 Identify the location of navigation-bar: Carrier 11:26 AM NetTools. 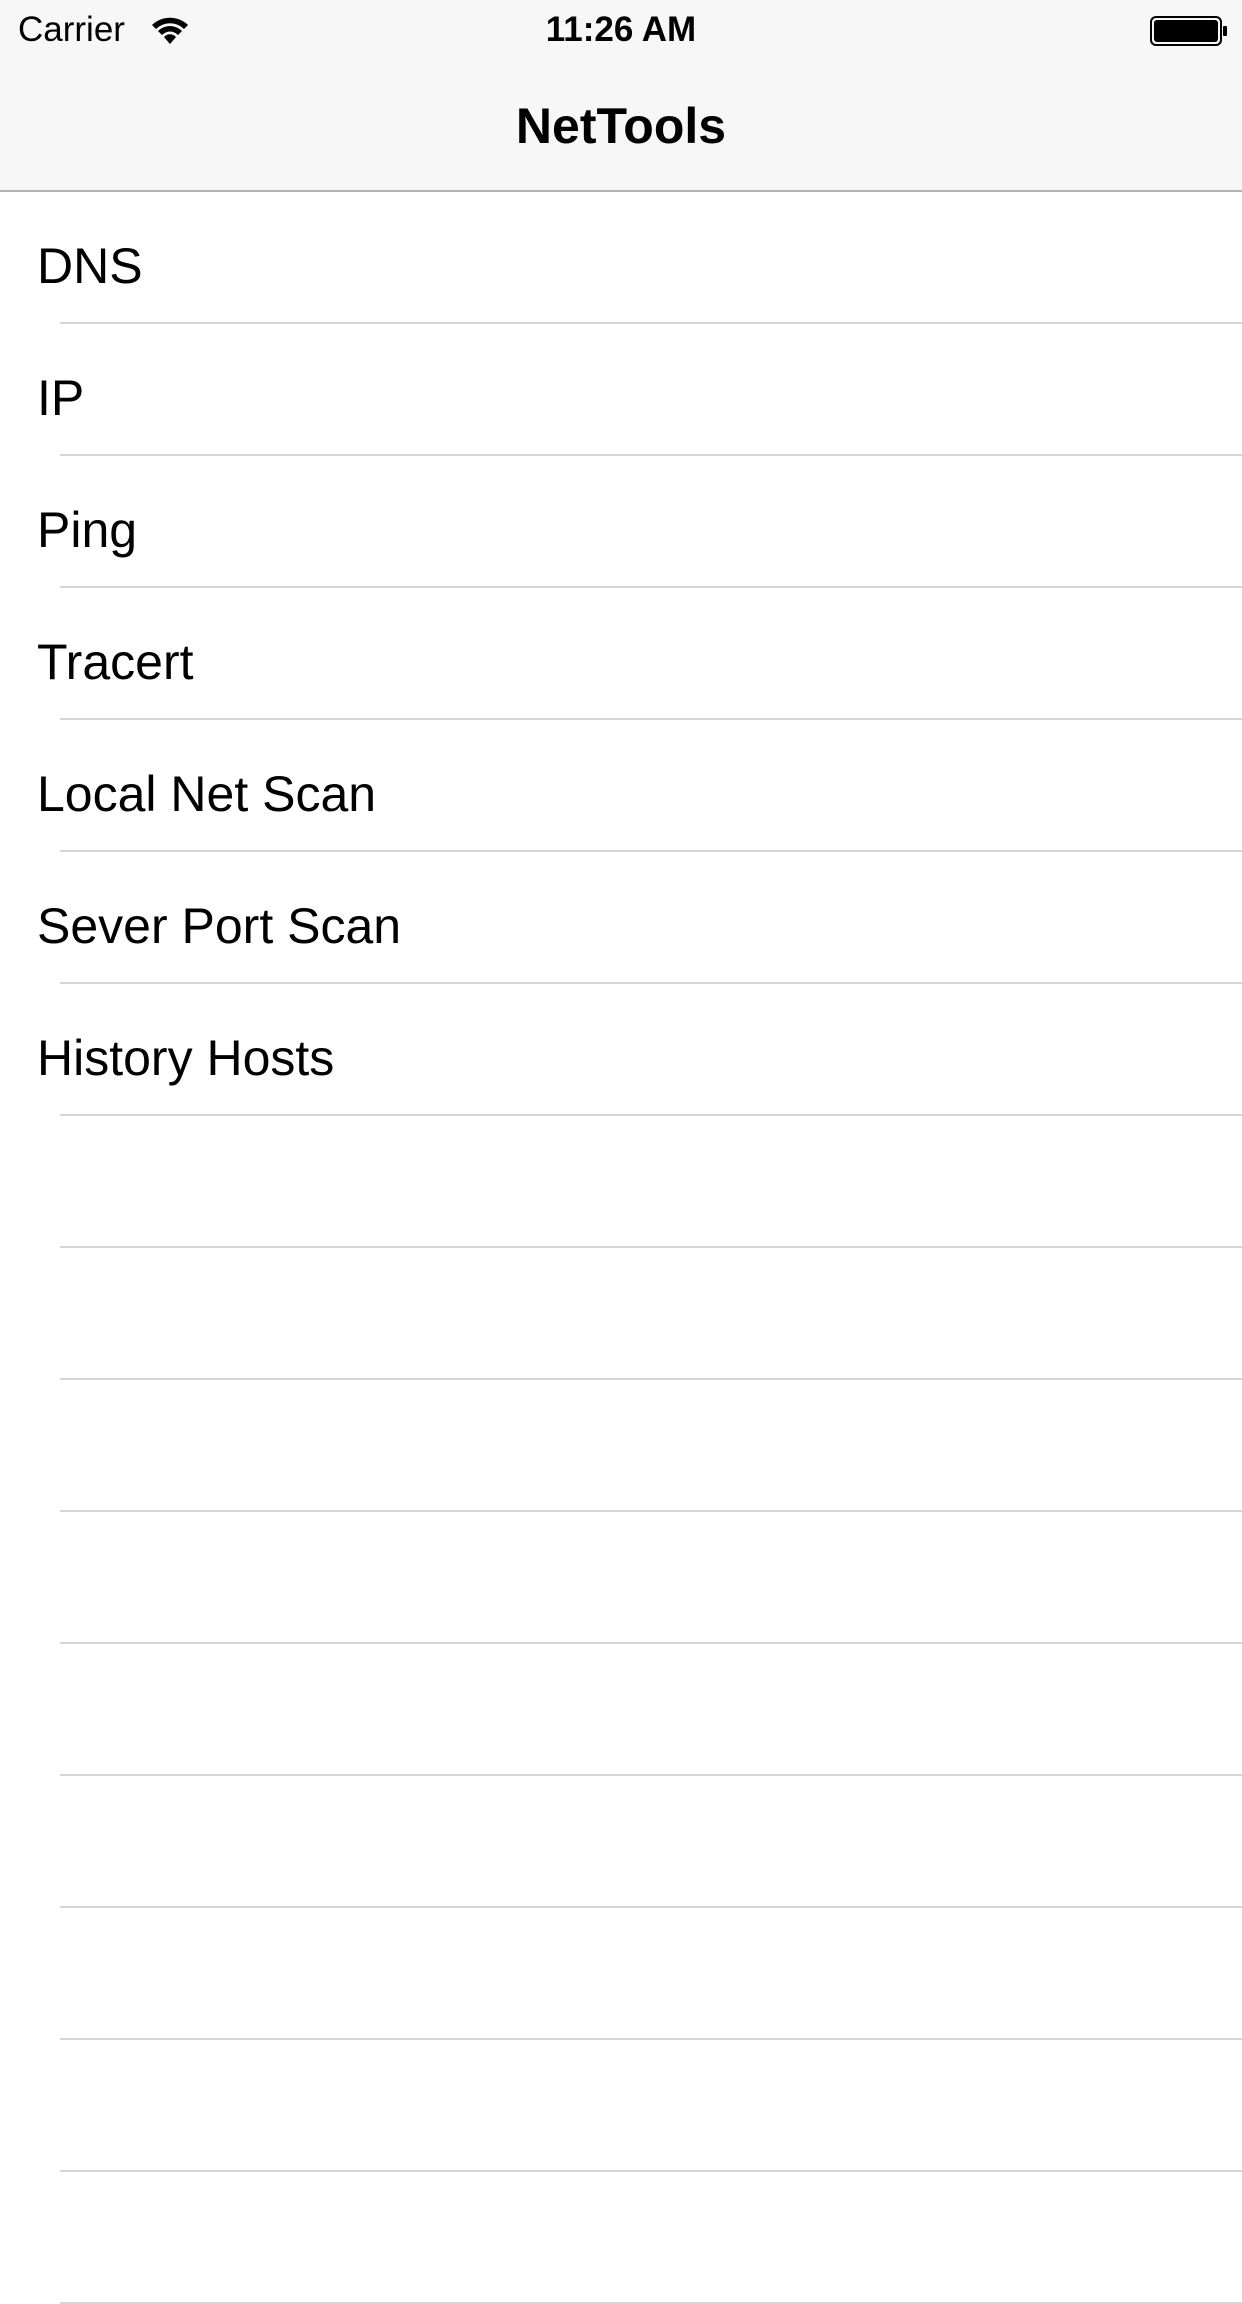
(621, 96).